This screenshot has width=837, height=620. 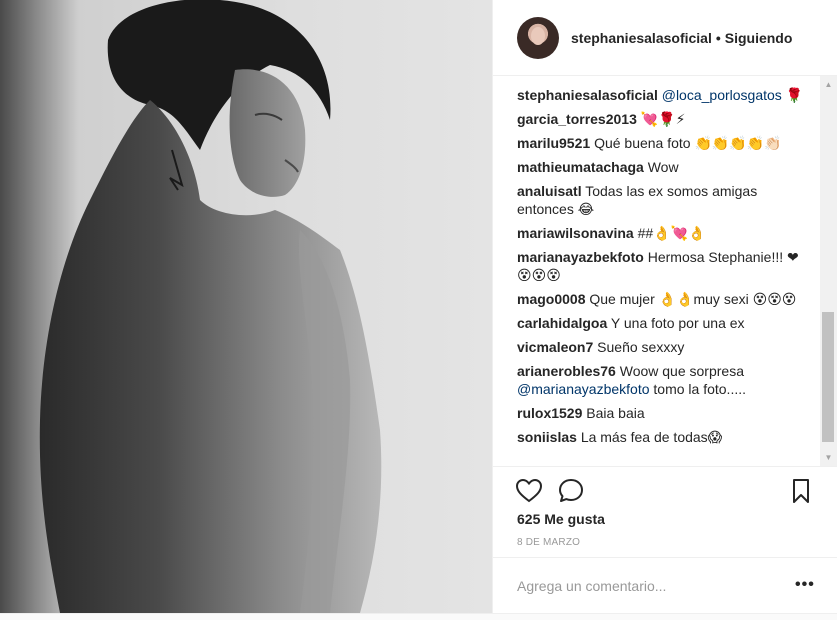 I want to click on scroll-up-arrow-icon: ▲, so click(x=828, y=84).